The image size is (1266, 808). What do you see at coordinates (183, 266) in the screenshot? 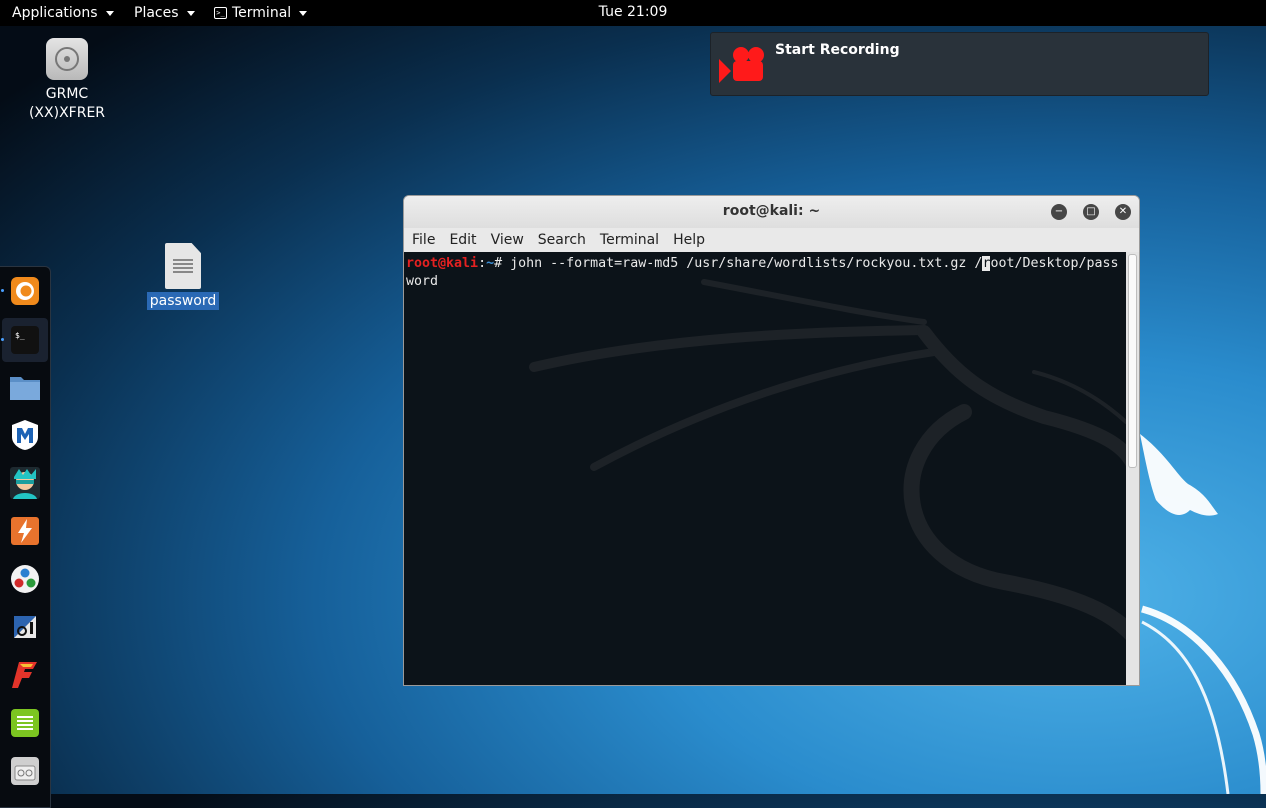
I see `text-file-icon` at bounding box center [183, 266].